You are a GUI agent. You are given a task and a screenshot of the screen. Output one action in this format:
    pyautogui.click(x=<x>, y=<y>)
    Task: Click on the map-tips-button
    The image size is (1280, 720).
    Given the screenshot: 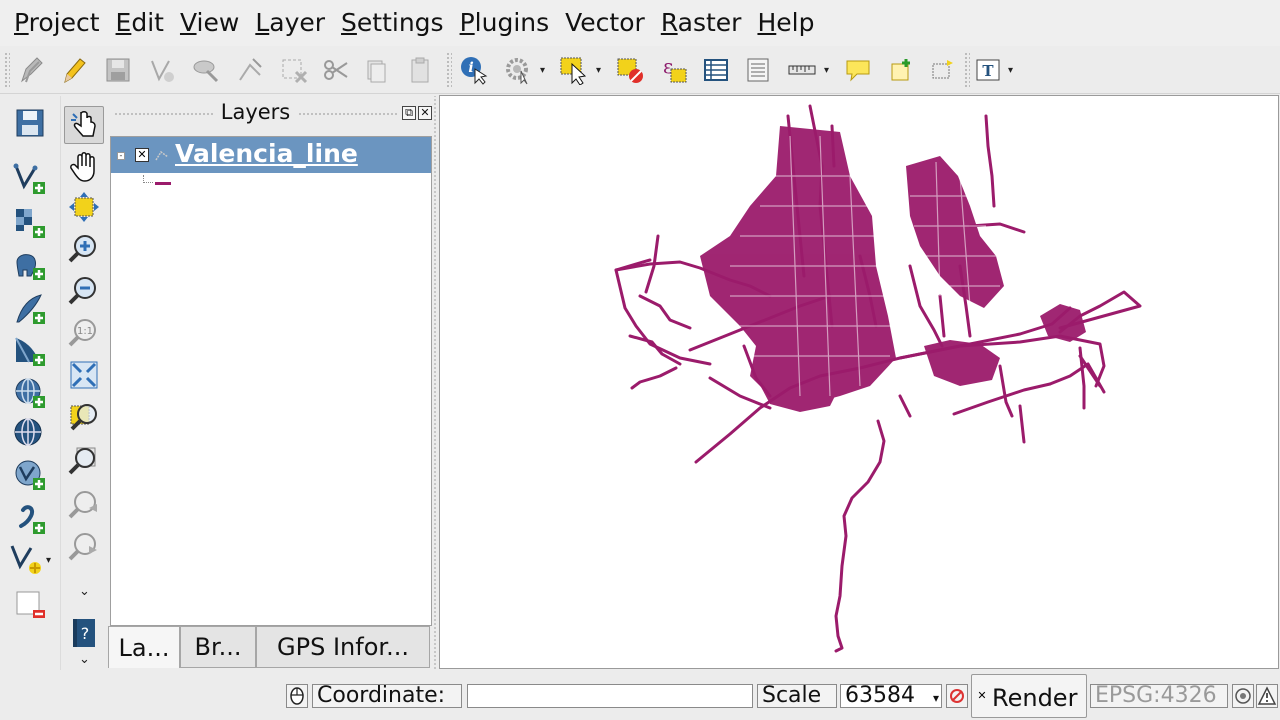 What is the action you would take?
    pyautogui.click(x=858, y=70)
    